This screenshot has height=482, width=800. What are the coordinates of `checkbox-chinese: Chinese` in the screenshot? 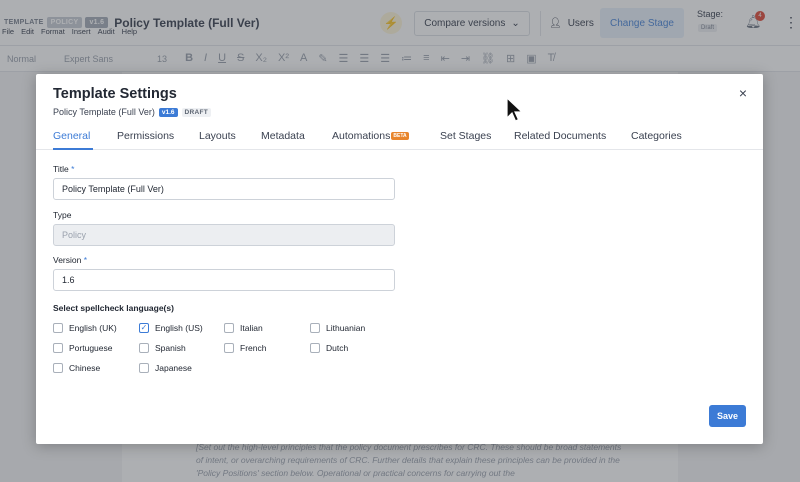 It's located at (76, 368).